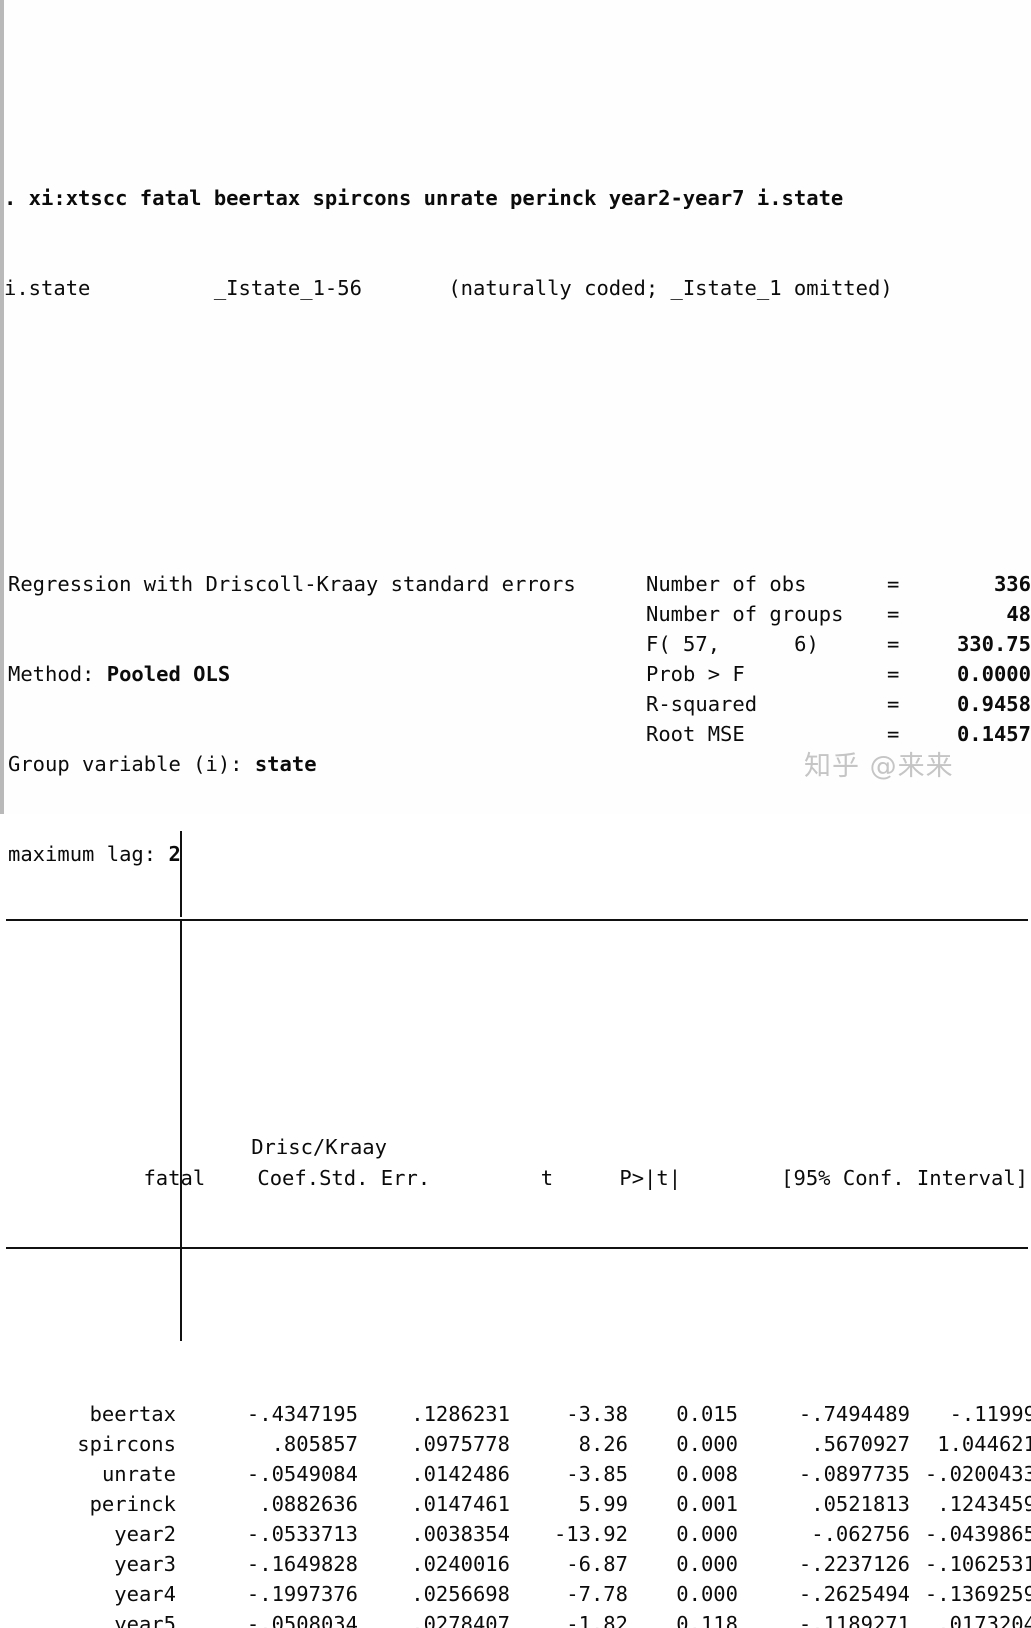 This screenshot has width=1031, height=1628. Describe the element at coordinates (977, 1564) in the screenshot. I see `coef-row-ci-upper: -.1062531` at that location.